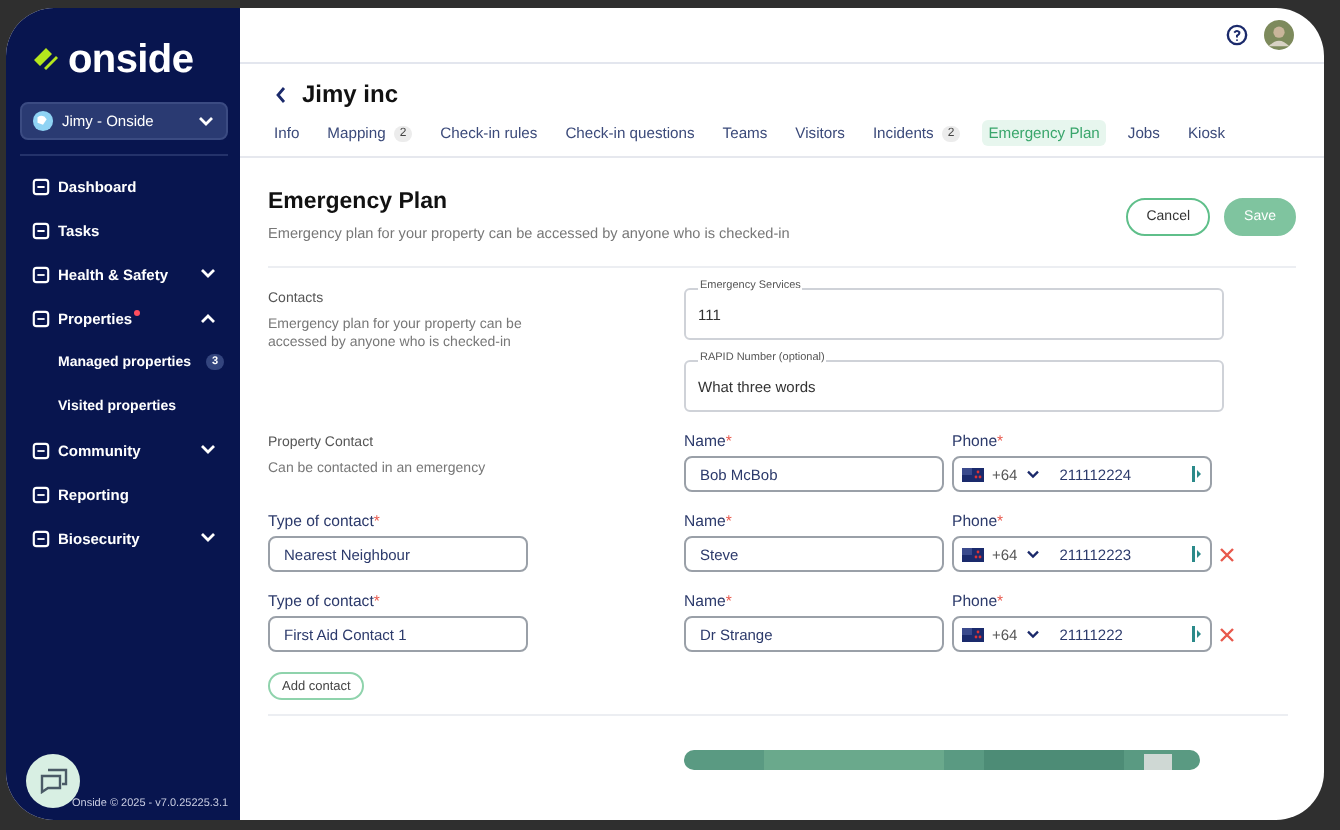 The image size is (1340, 830). I want to click on logo-icon, so click(46, 60).